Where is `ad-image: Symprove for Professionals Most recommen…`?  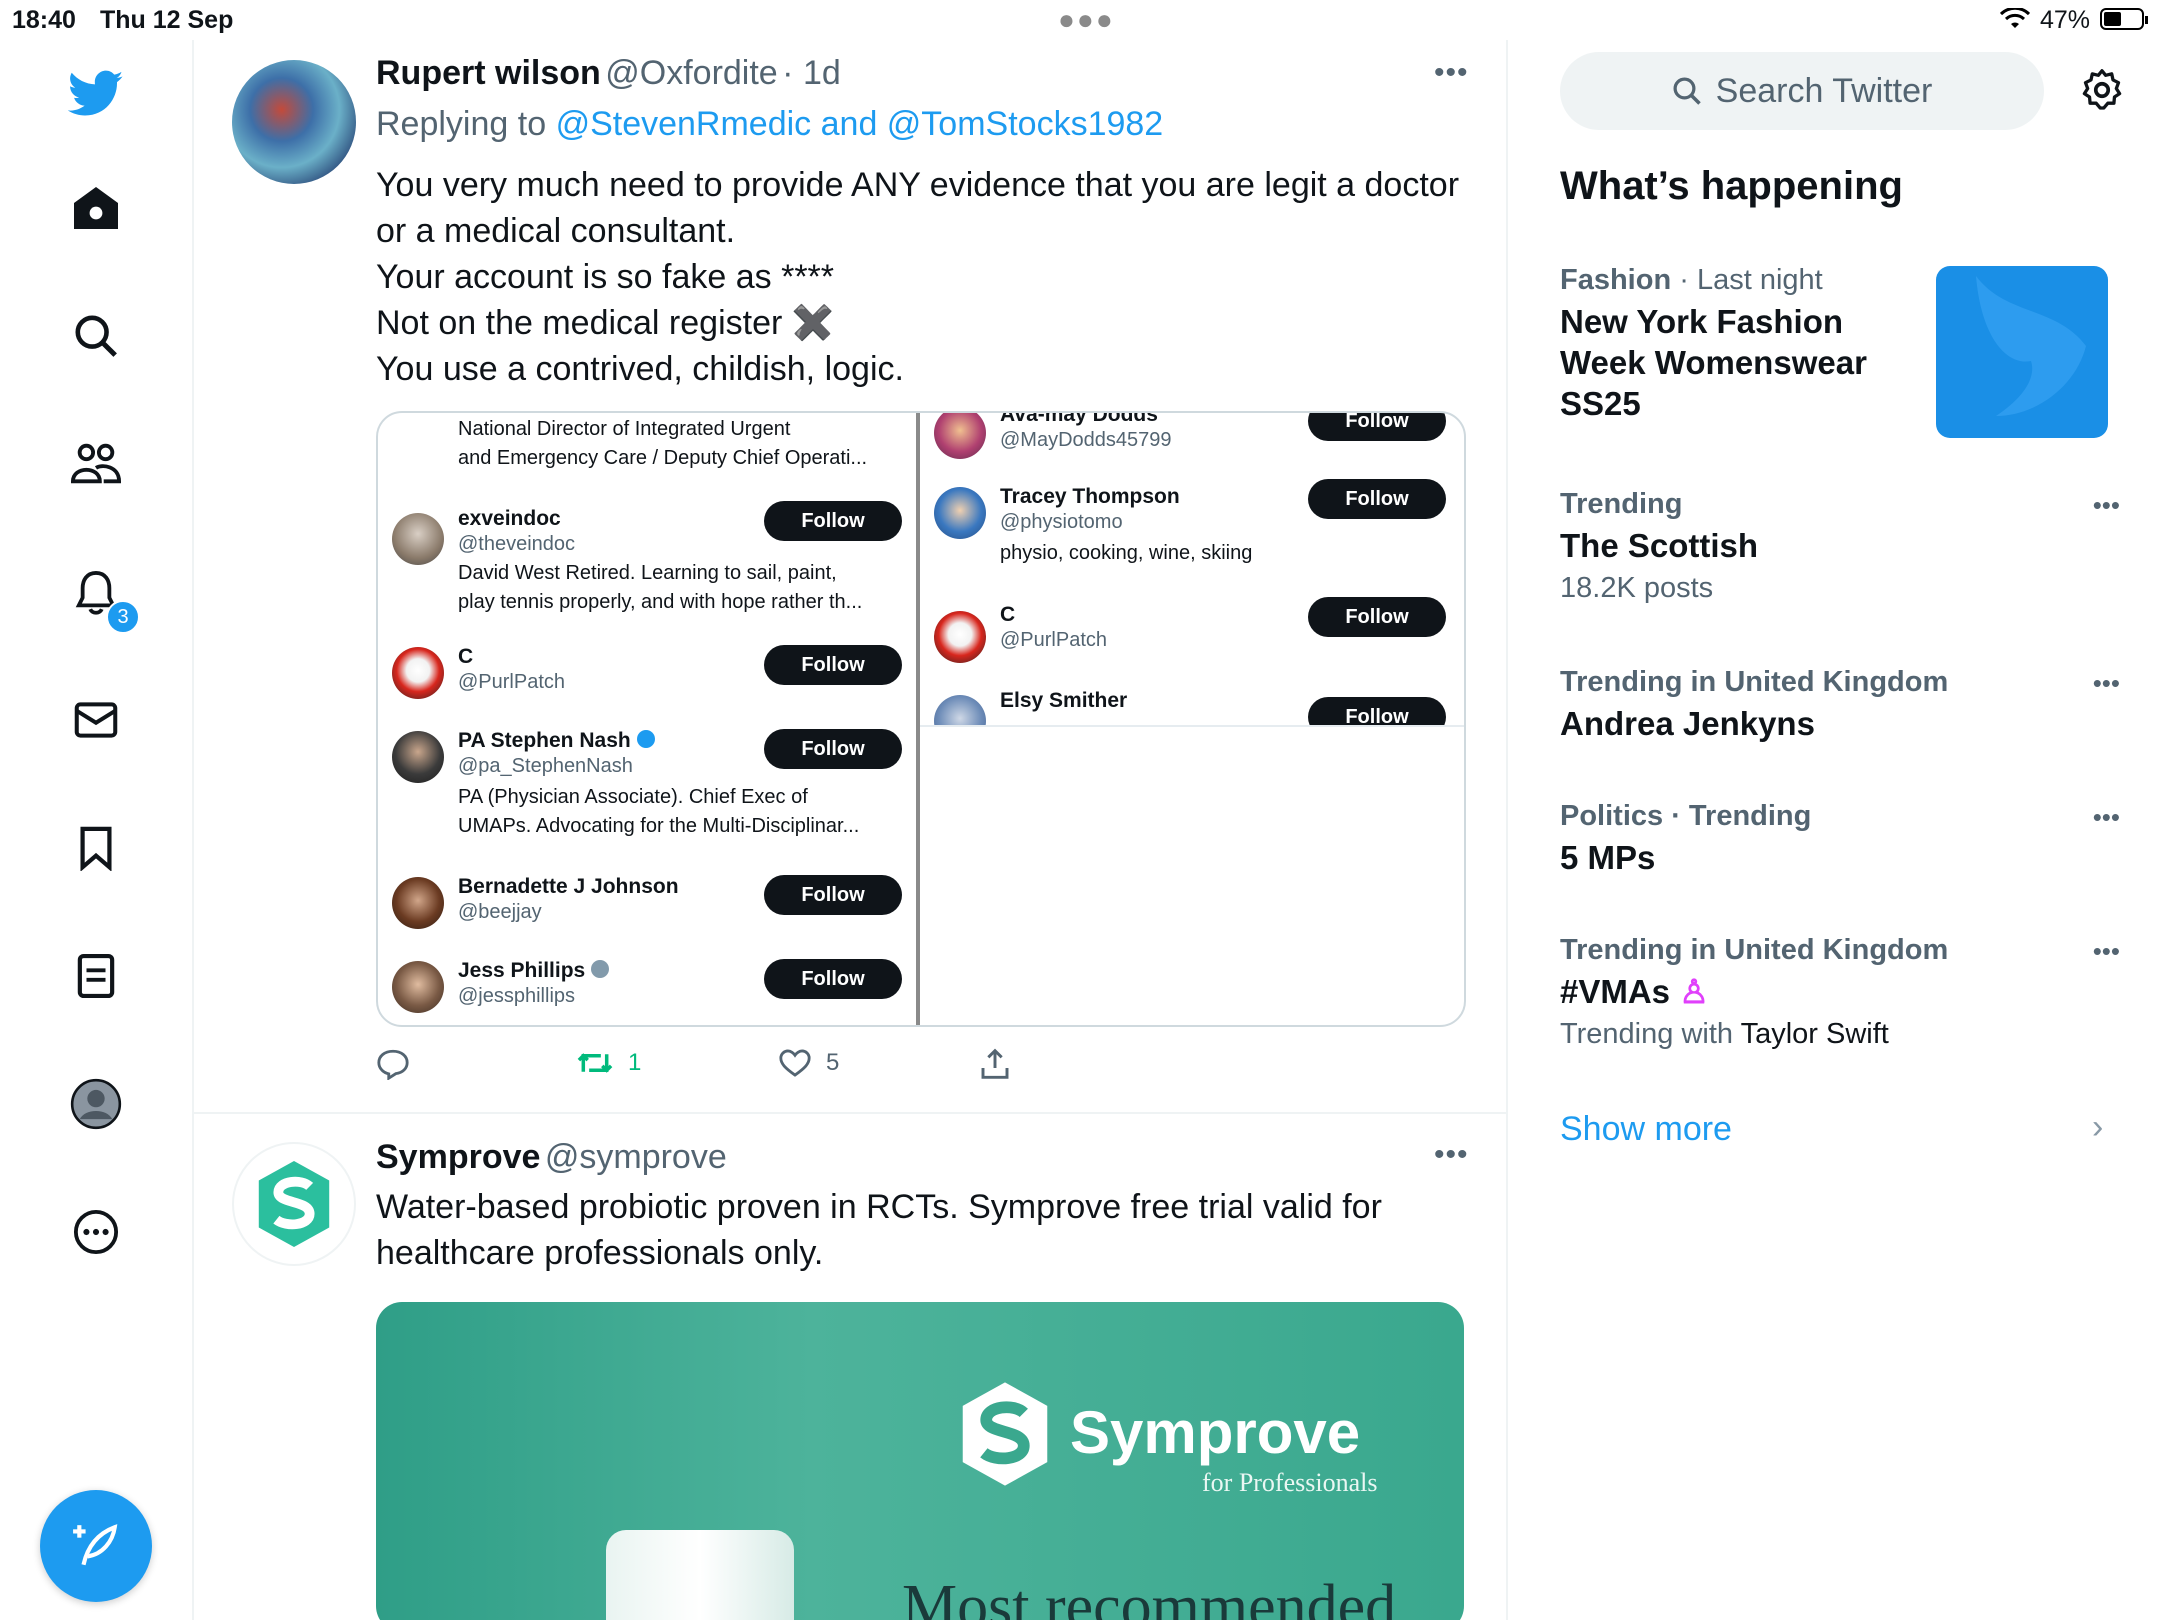 ad-image: Symprove for Professionals Most recommen… is located at coordinates (920, 1461).